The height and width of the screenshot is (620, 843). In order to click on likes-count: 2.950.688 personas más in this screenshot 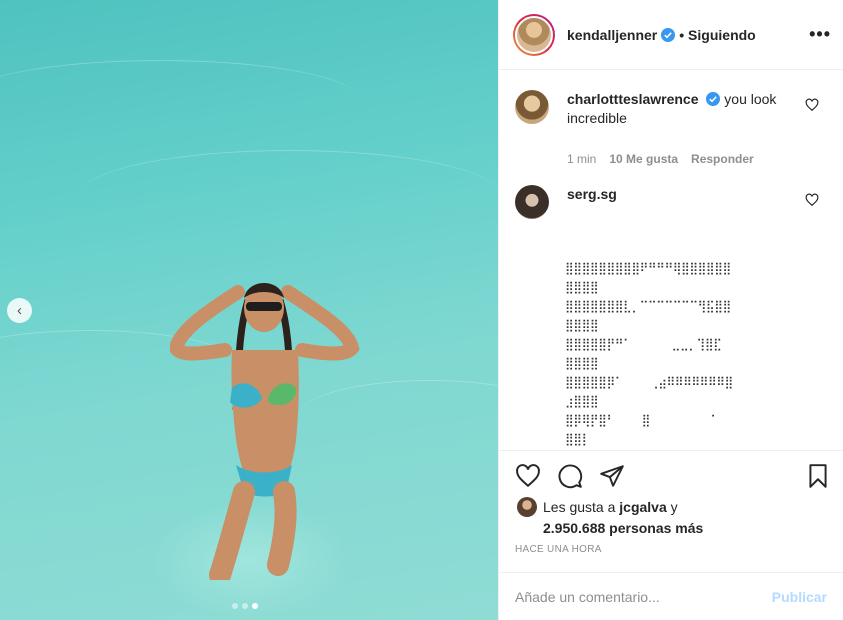, I will do `click(672, 528)`.